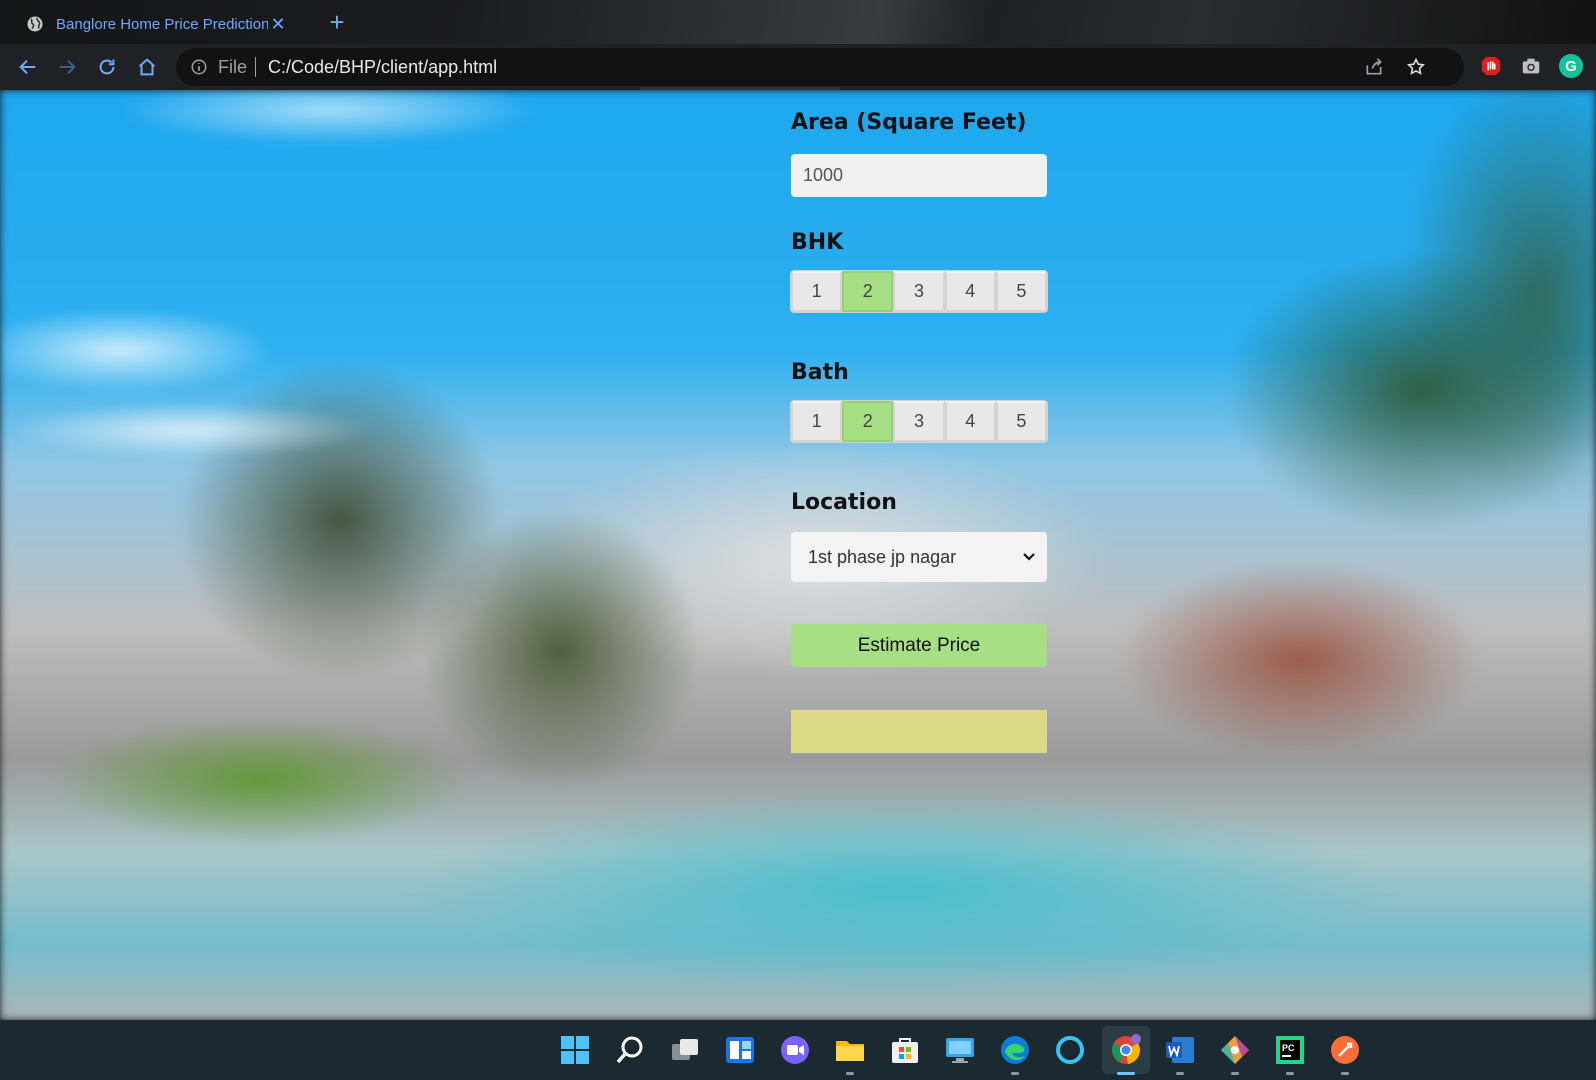 Image resolution: width=1596 pixels, height=1080 pixels. I want to click on new-tab-button: +, so click(337, 23).